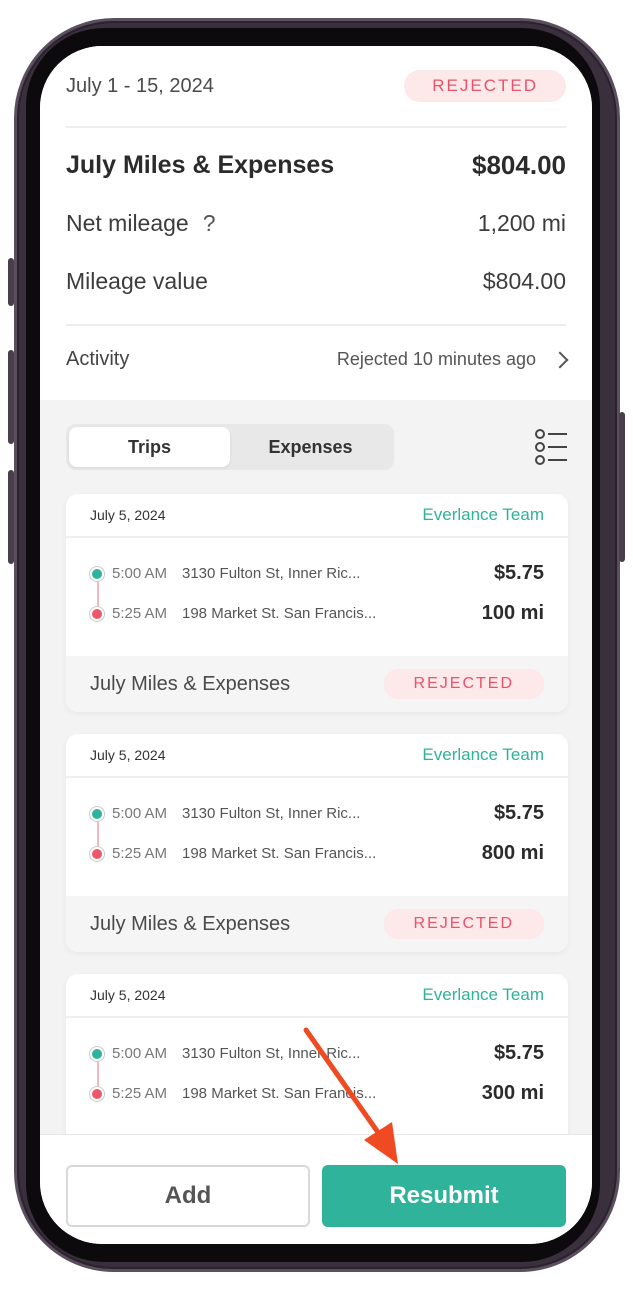 The width and height of the screenshot is (633, 1290). Describe the element at coordinates (200, 165) in the screenshot. I see `report-title: July Miles & Expenses` at that location.